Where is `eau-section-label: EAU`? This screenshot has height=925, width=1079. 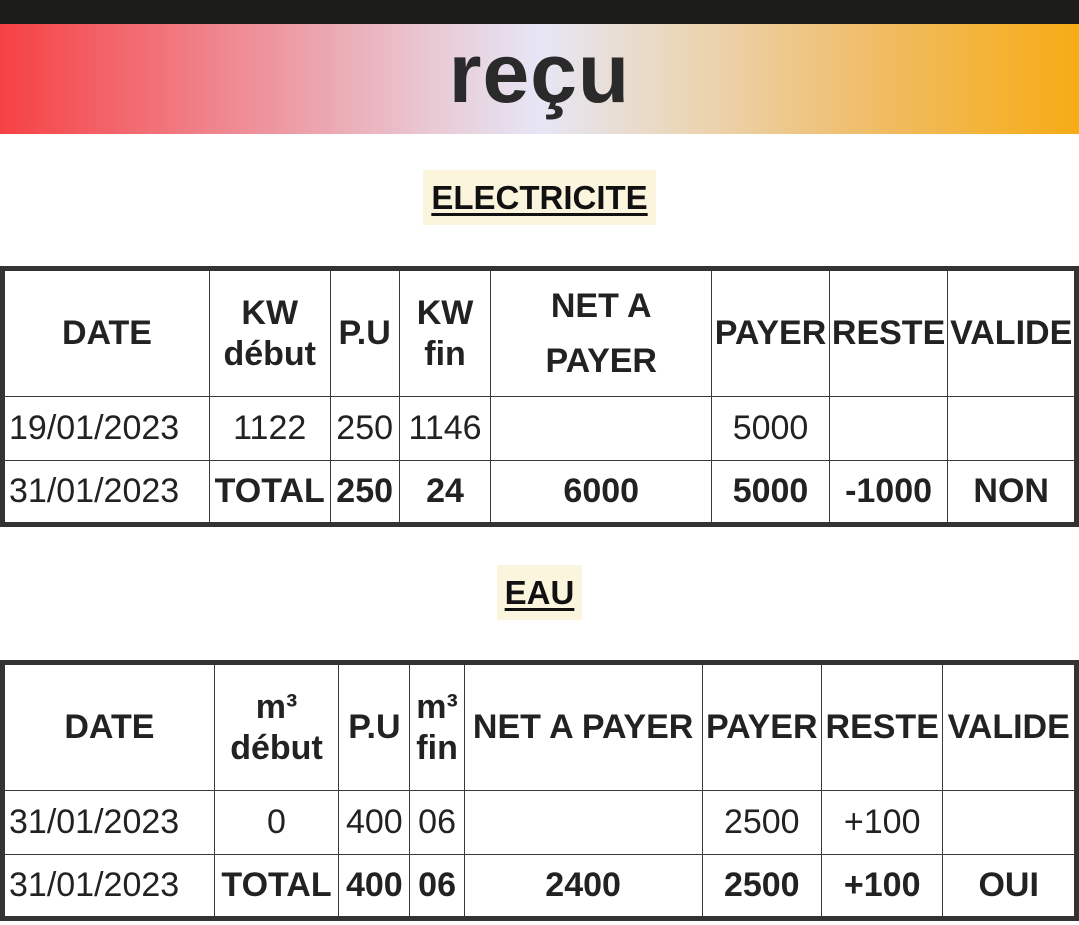 eau-section-label: EAU is located at coordinates (539, 592).